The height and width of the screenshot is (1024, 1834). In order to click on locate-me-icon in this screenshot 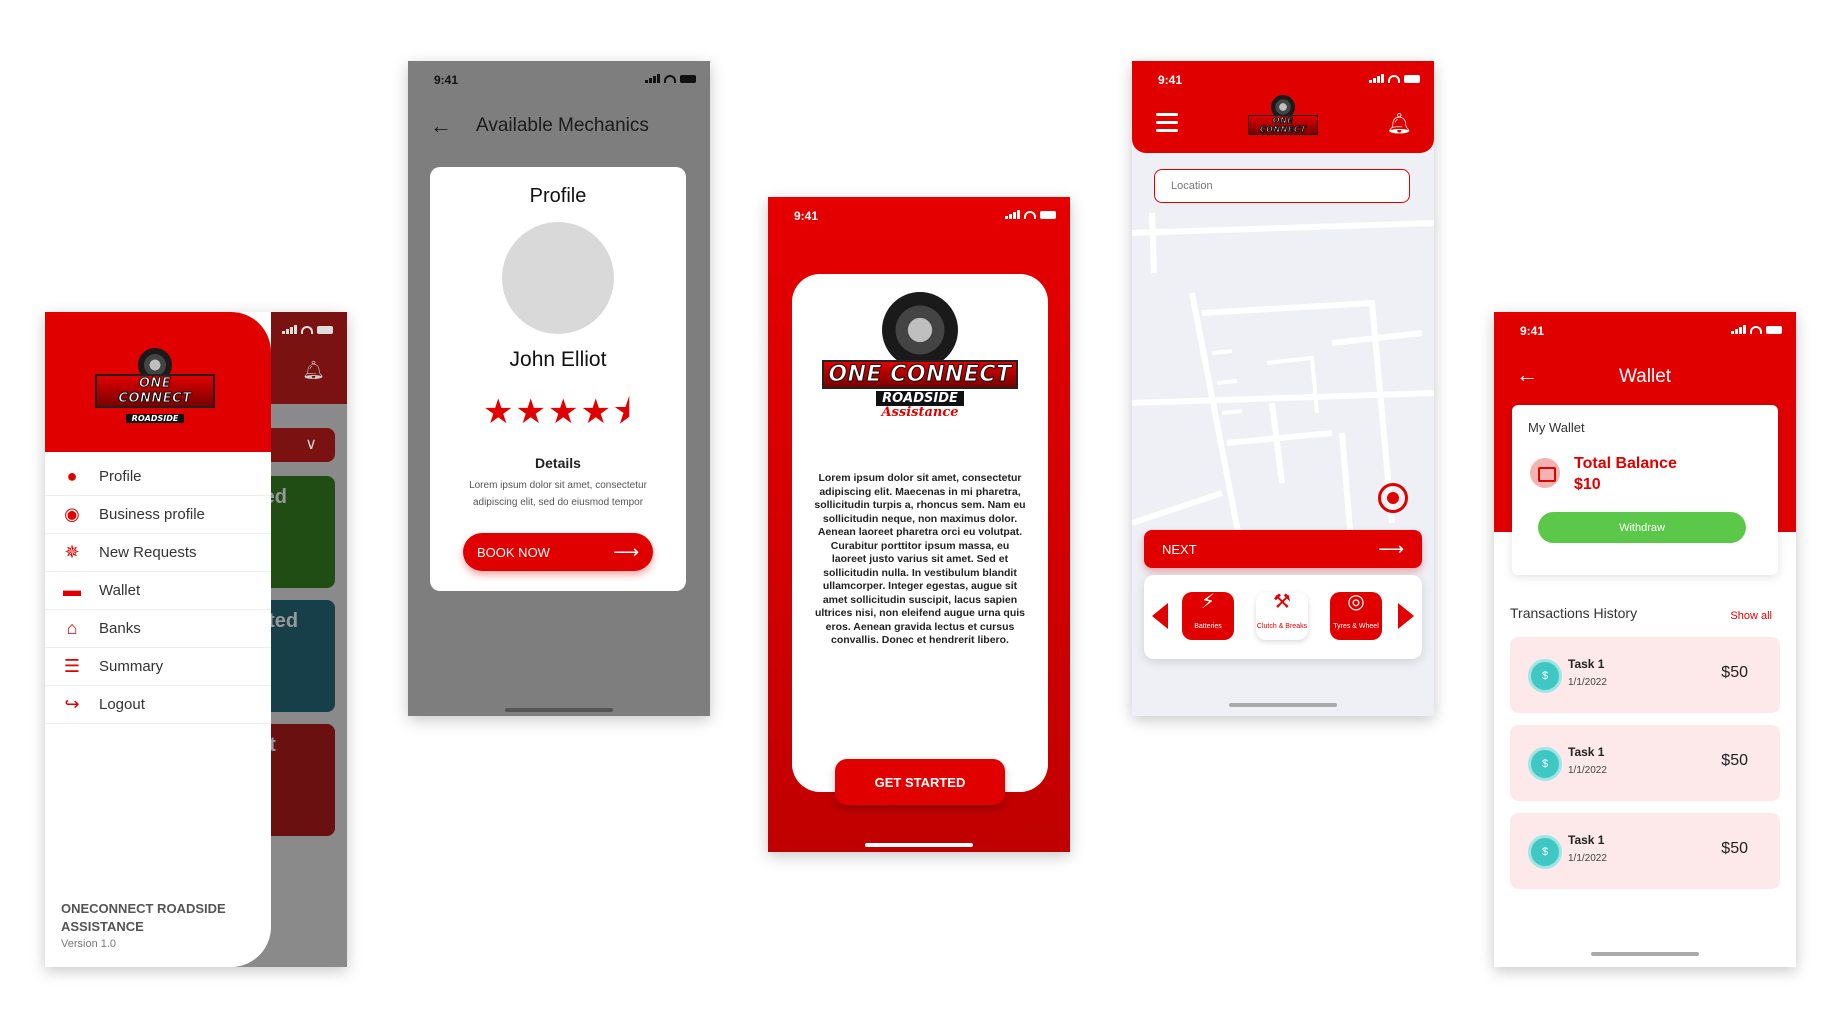, I will do `click(1393, 498)`.